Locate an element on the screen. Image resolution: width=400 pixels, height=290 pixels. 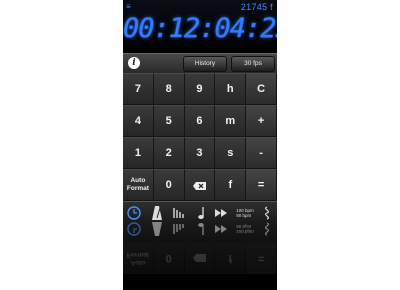
fps-button: 30 fps is located at coordinates (253, 64).